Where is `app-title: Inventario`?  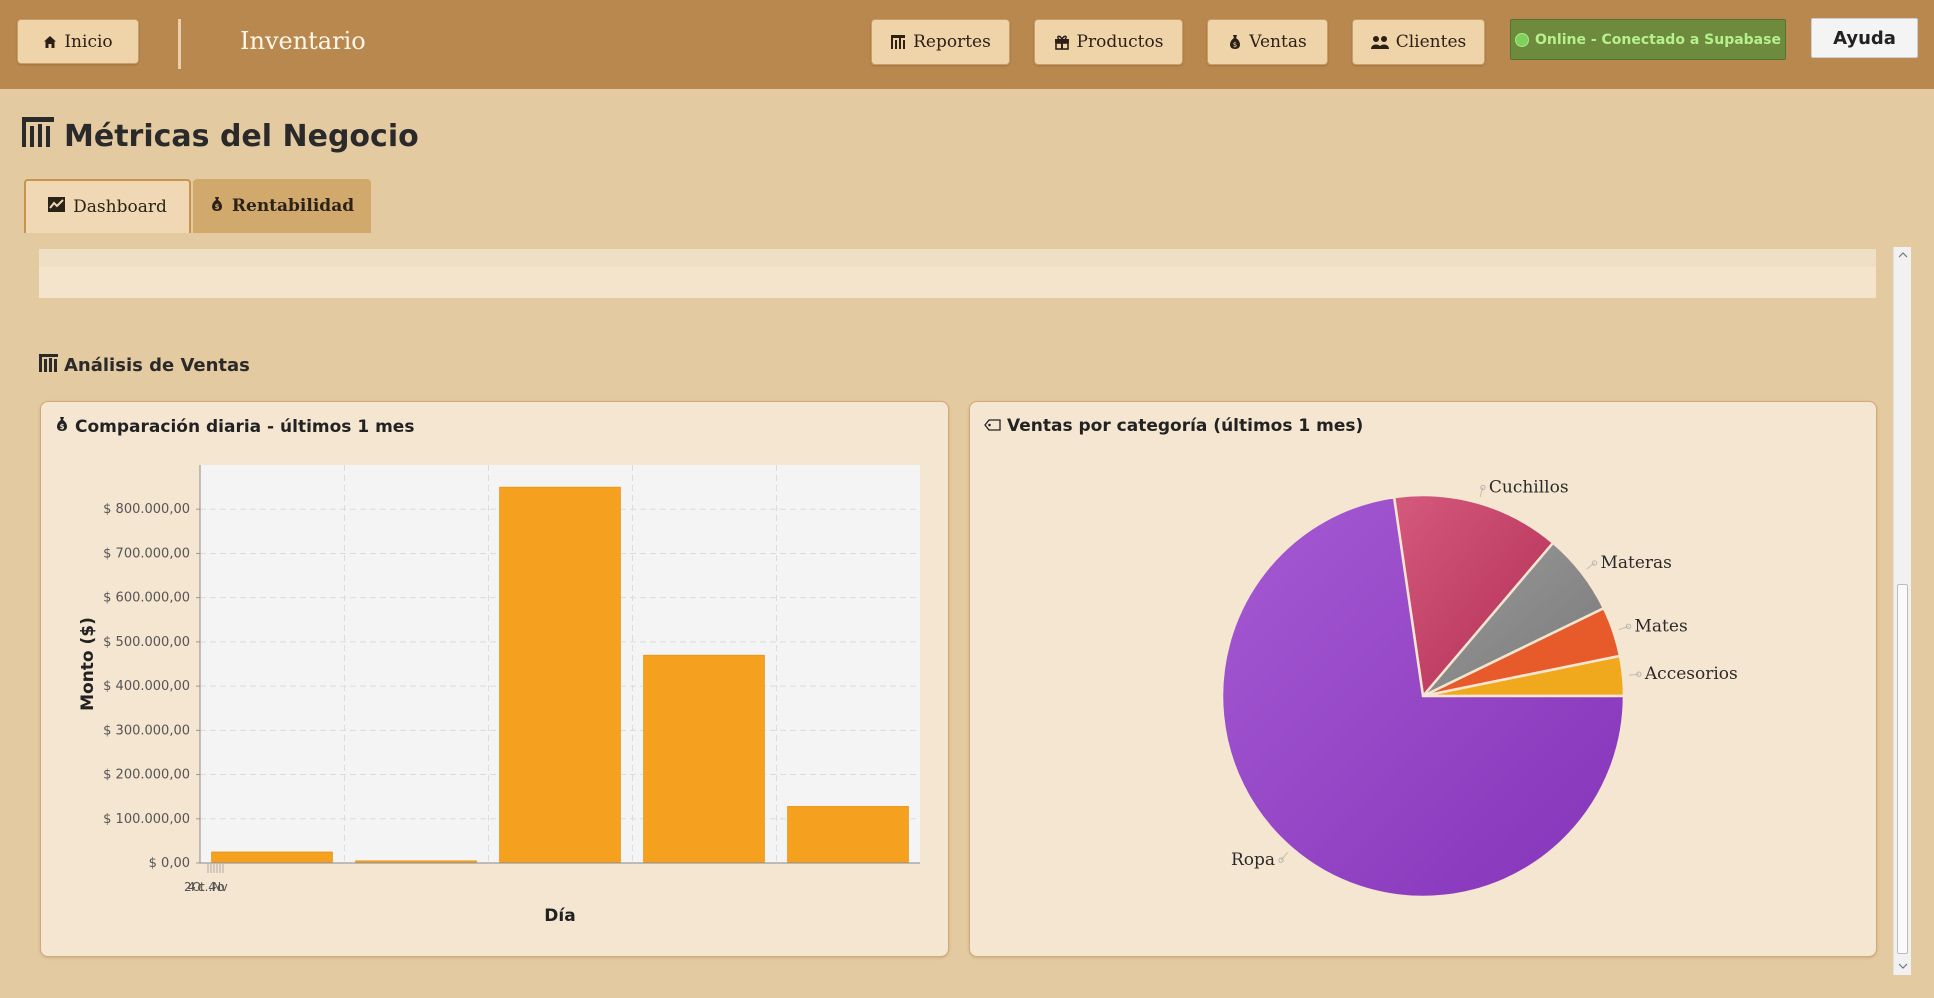
app-title: Inventario is located at coordinates (303, 41).